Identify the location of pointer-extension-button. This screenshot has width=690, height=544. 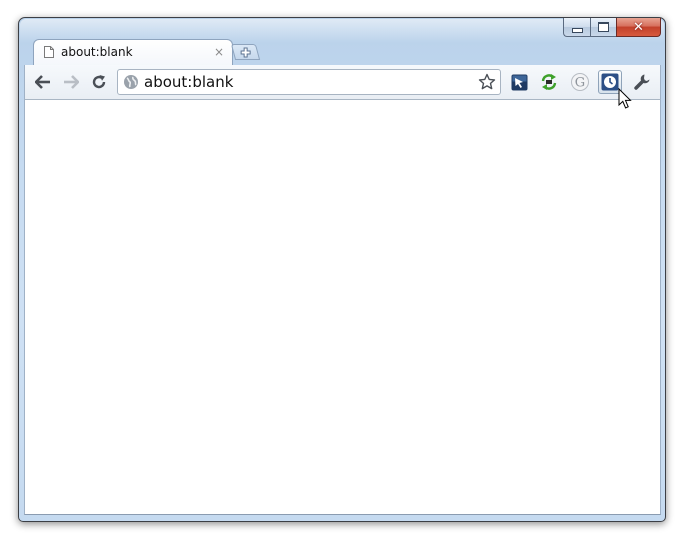
(519, 82).